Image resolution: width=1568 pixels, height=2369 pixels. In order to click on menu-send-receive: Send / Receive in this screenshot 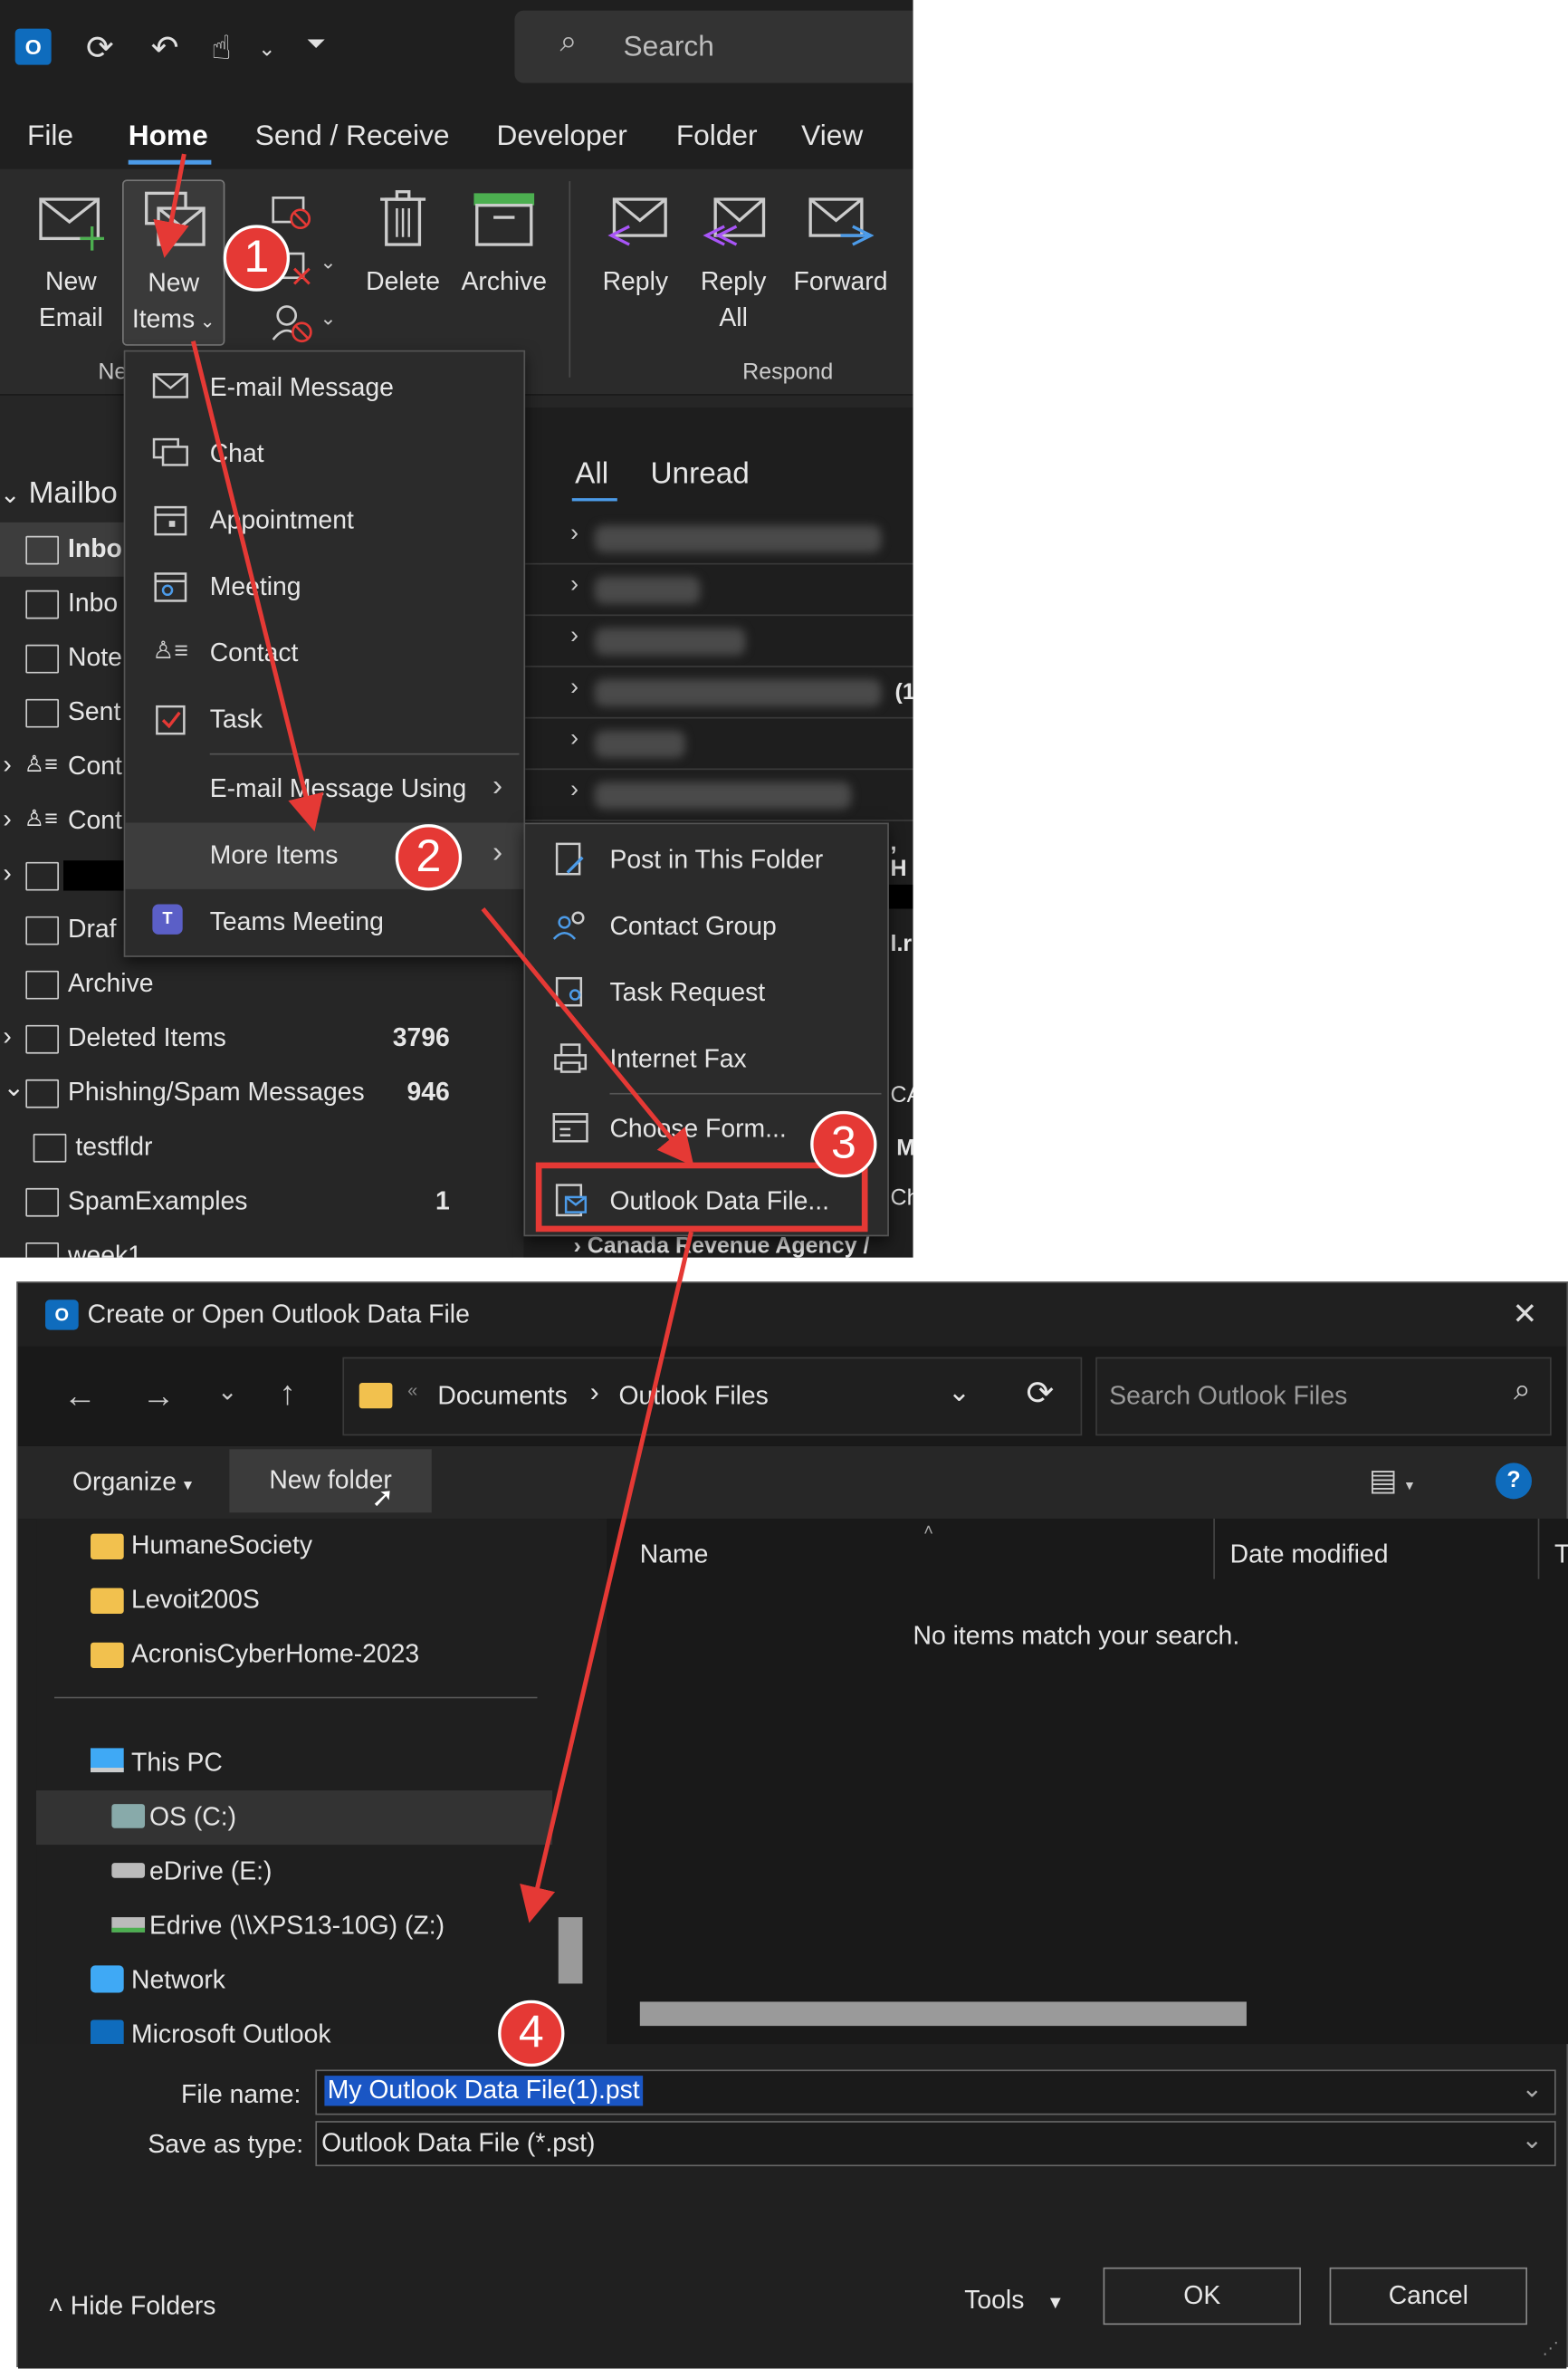, I will do `click(352, 137)`.